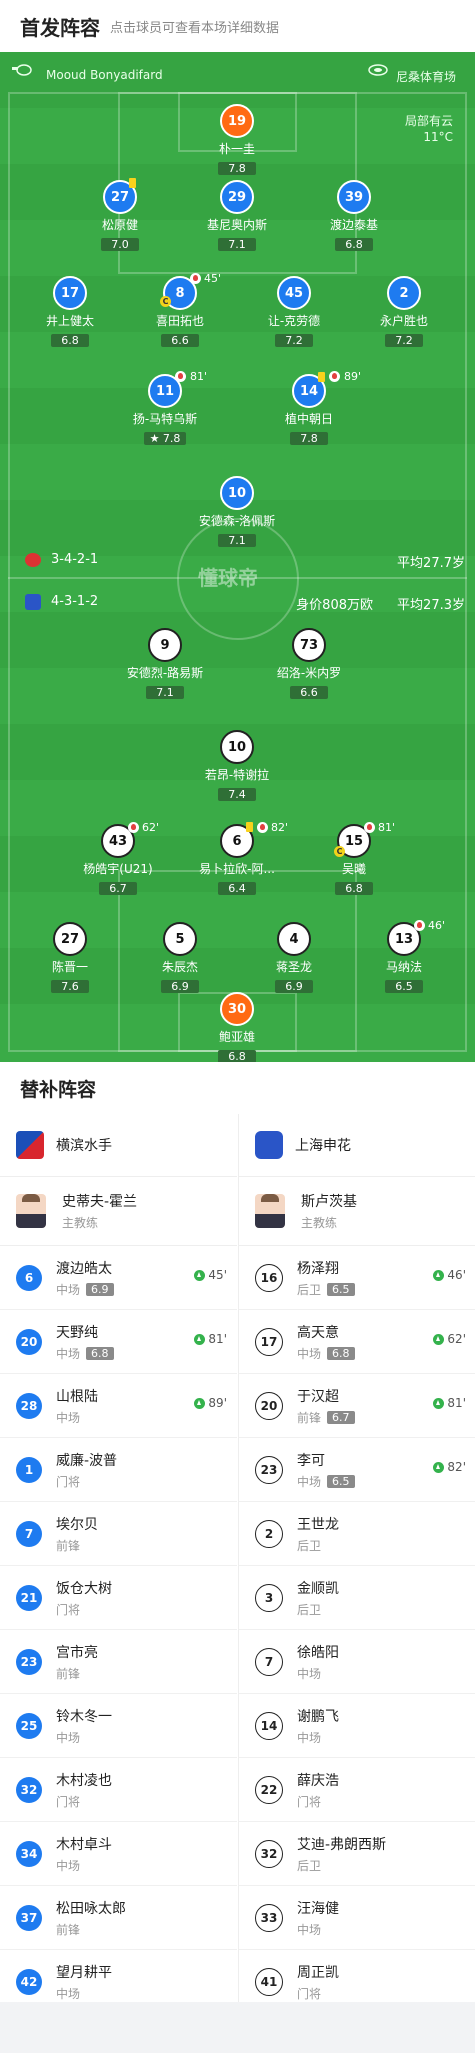 This screenshot has width=475, height=2053. What do you see at coordinates (357, 1534) in the screenshot?
I see `sub-player-row: 2 王世龙 后卫` at bounding box center [357, 1534].